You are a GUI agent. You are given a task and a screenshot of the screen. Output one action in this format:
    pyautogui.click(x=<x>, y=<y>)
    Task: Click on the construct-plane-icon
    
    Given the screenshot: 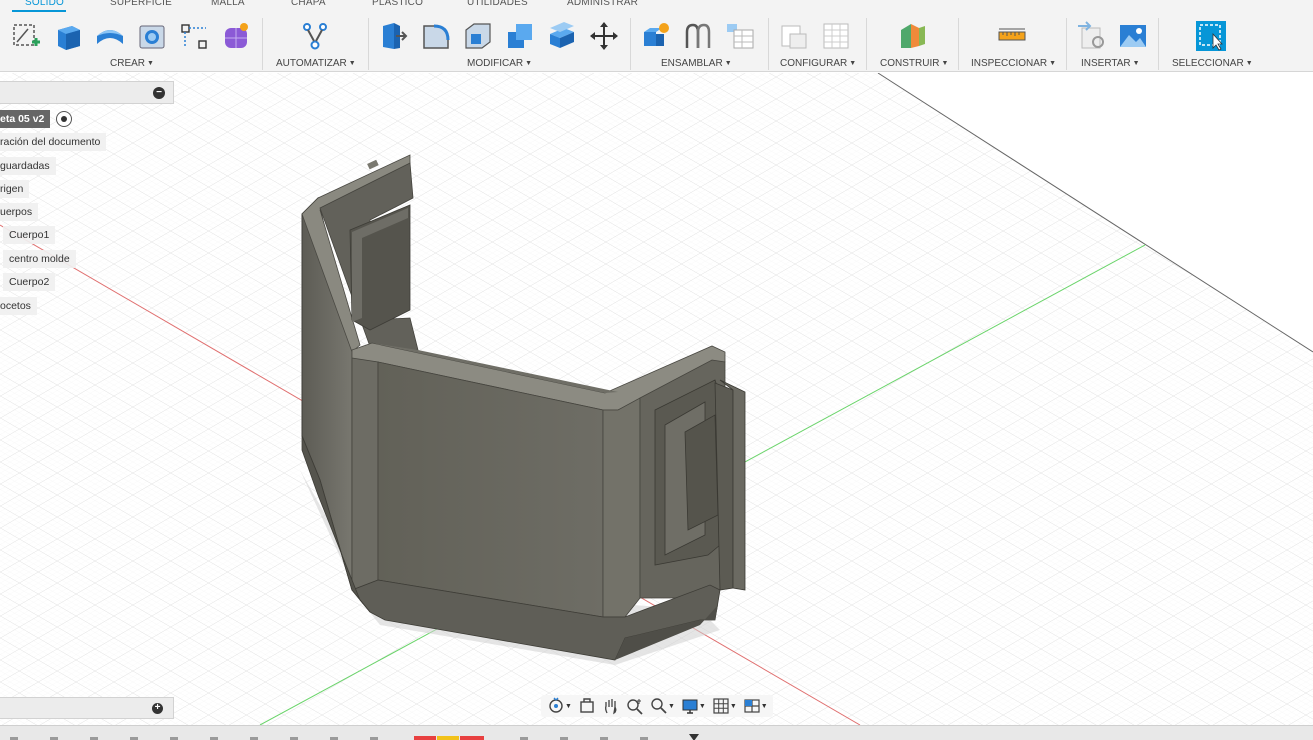 What is the action you would take?
    pyautogui.click(x=913, y=36)
    